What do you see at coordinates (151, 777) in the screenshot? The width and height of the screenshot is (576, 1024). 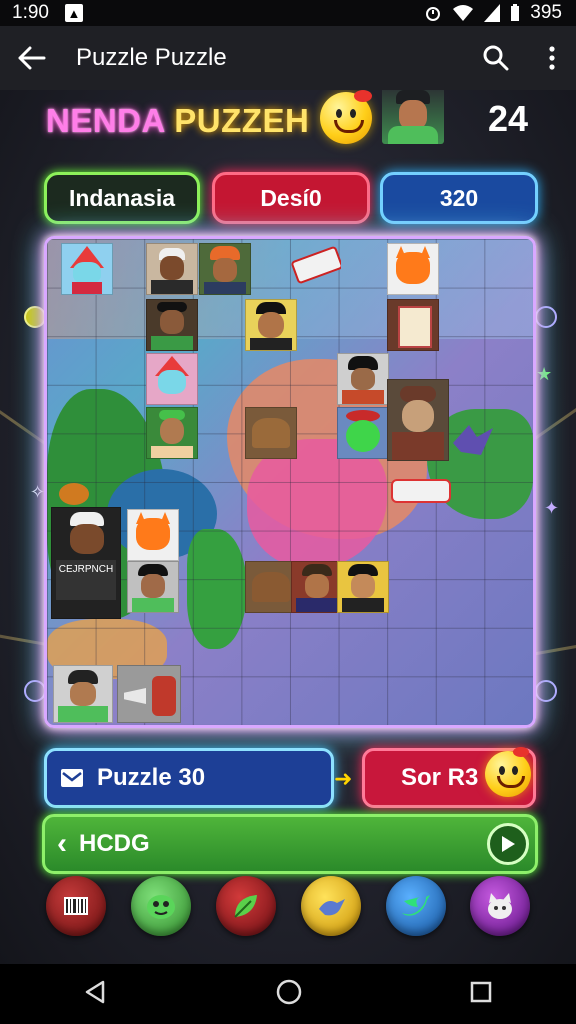 I see `puzzle-count-label: Puzzle 30` at bounding box center [151, 777].